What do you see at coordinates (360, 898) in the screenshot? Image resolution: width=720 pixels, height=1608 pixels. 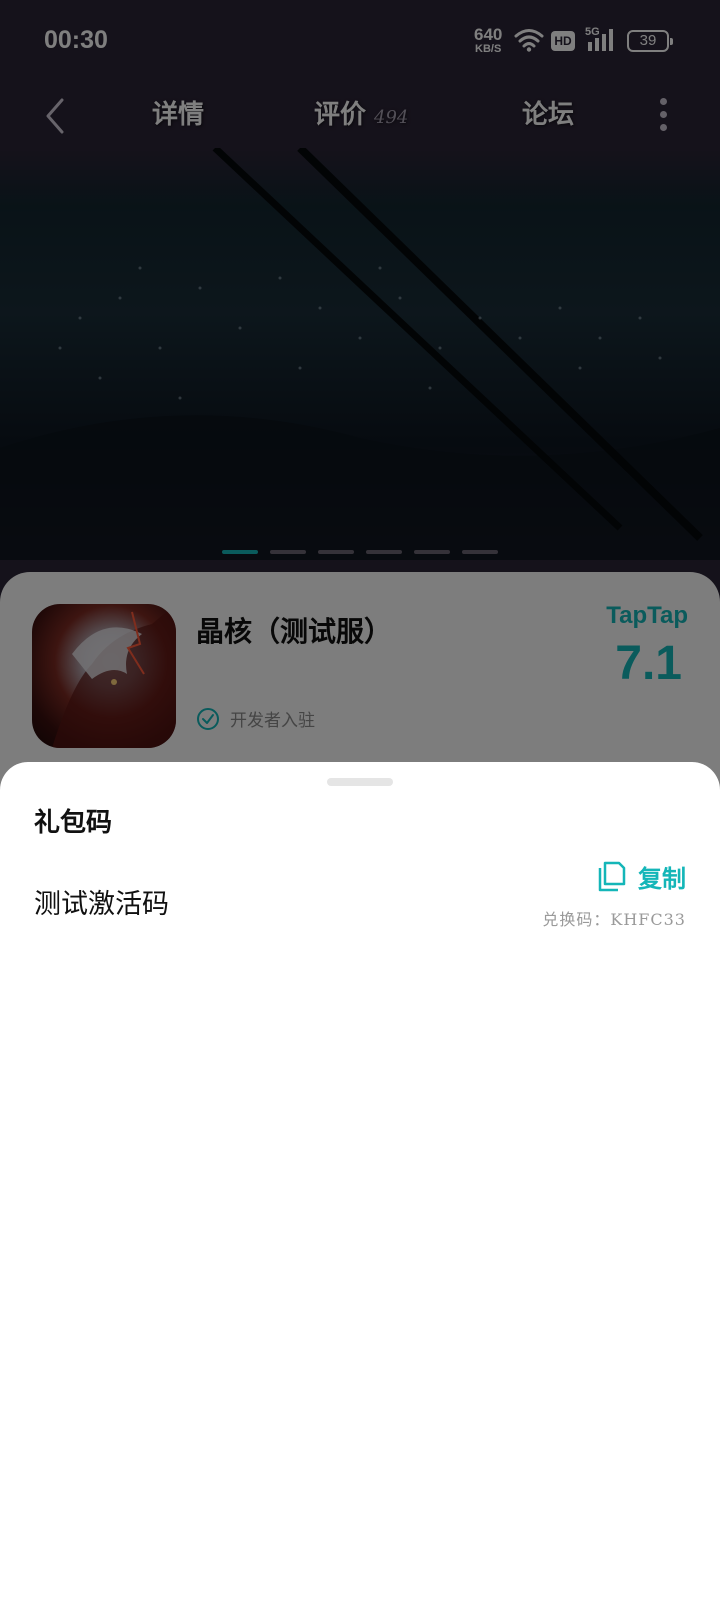 I see `gift-code-item: 测试激活码 复制 兑换码：KHFC33` at bounding box center [360, 898].